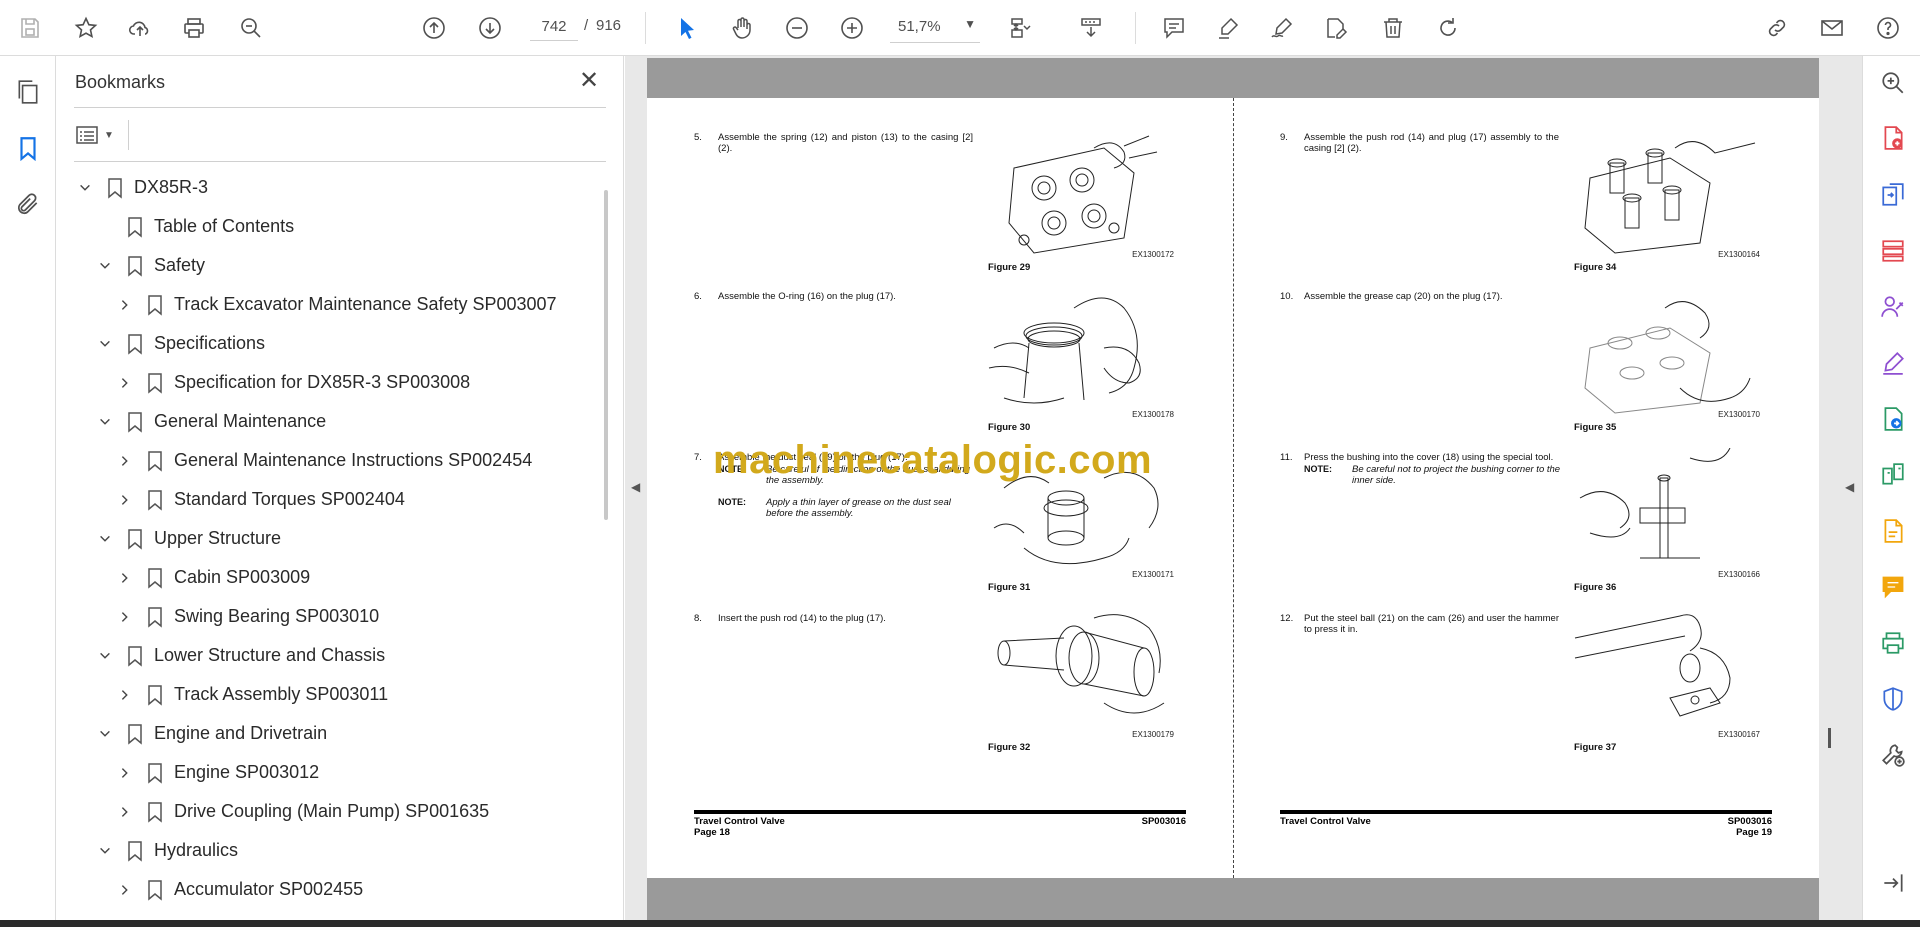 This screenshot has height=927, width=1920. Describe the element at coordinates (1009, 427) in the screenshot. I see `figure-caption: Figure 30` at that location.